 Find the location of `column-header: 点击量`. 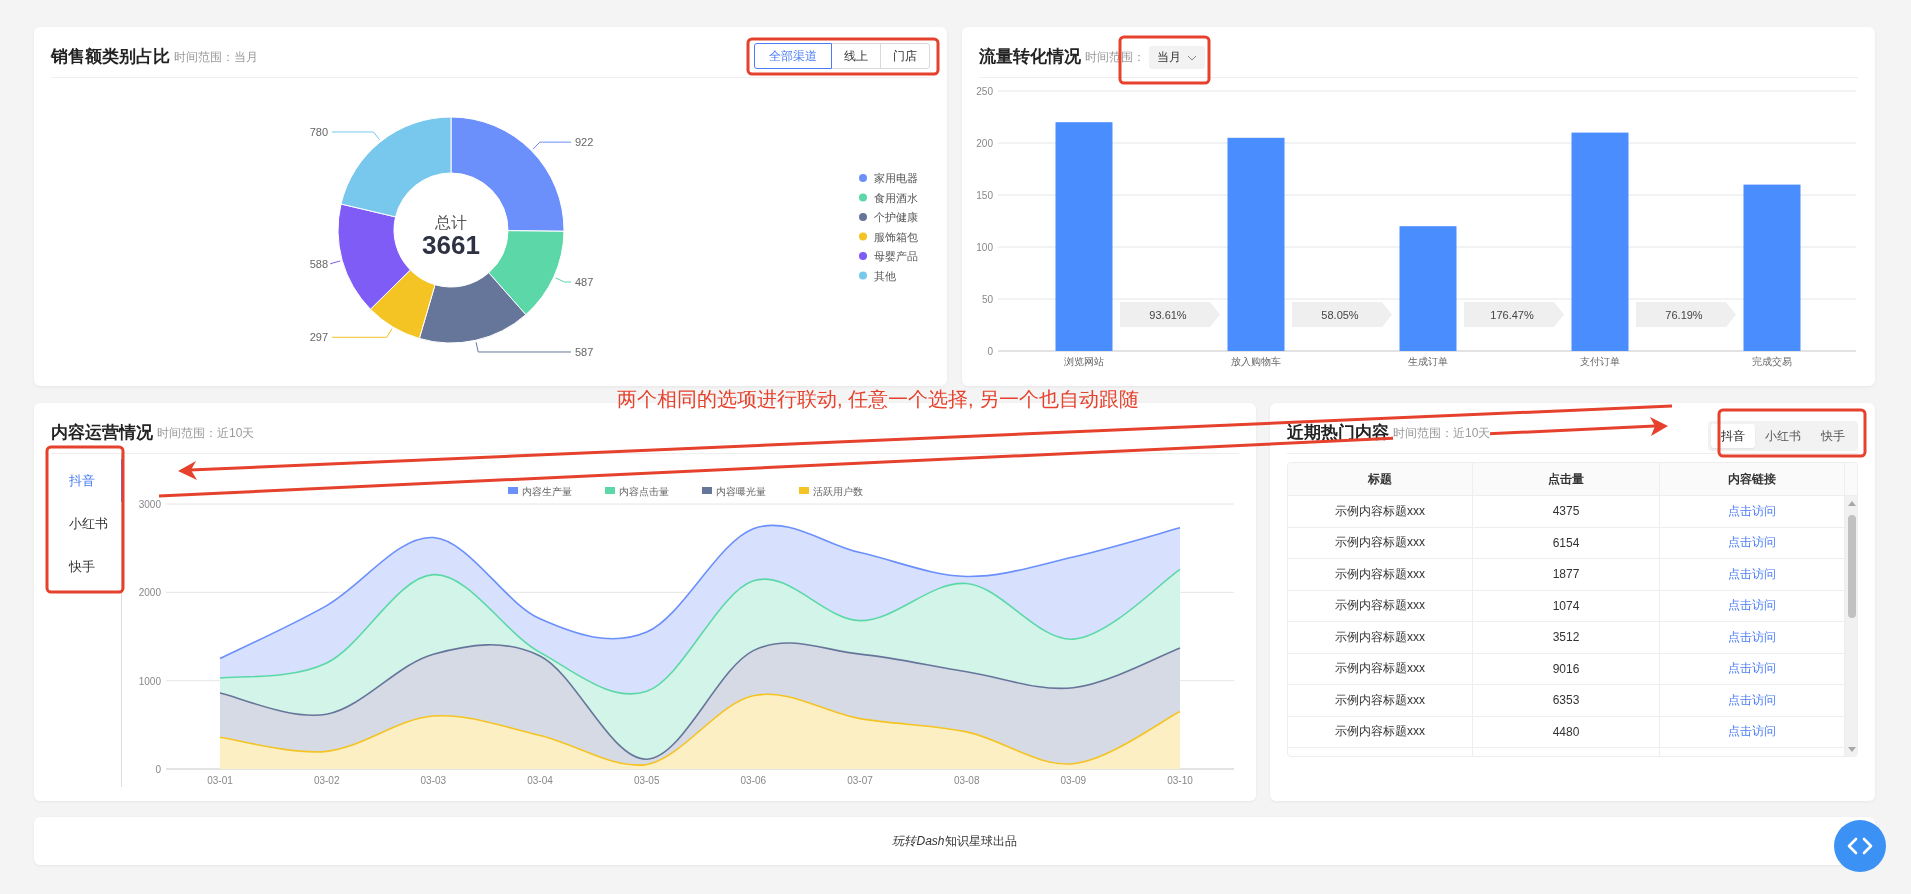

column-header: 点击量 is located at coordinates (1566, 479).